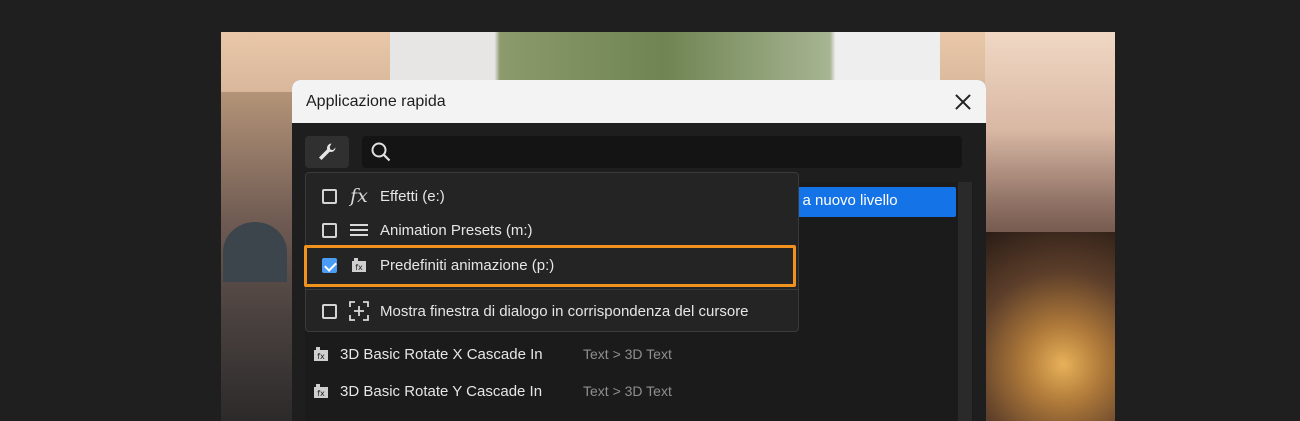 This screenshot has height=421, width=1300. Describe the element at coordinates (552, 196) in the screenshot. I see `menu-item-effects: fx Effetti (e:)` at that location.